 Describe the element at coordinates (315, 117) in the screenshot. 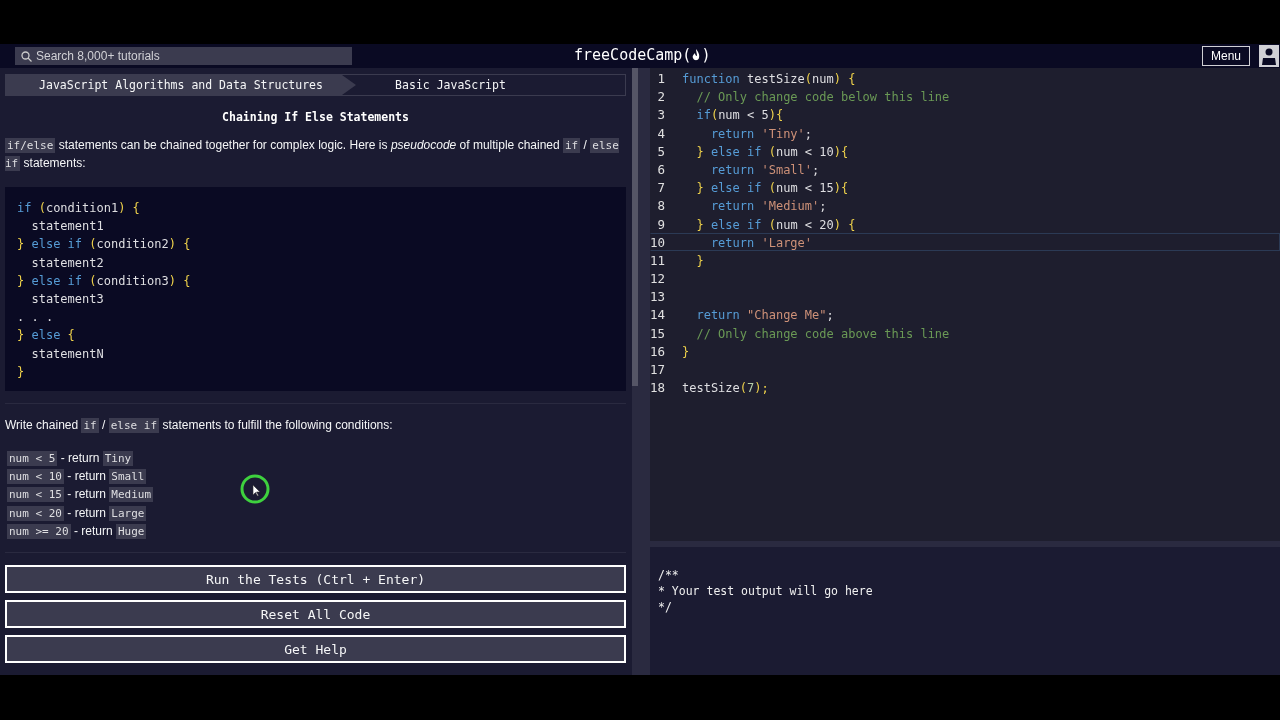

I see `lesson-title: Chaining If Else Statements` at that location.